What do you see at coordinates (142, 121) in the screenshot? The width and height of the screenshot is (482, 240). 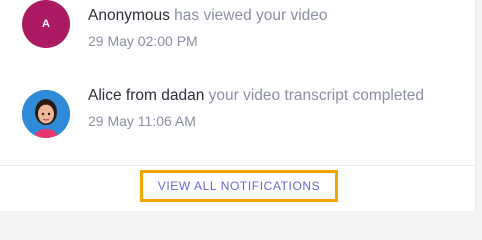 I see `notification-time: 29 May 11:06 AM` at bounding box center [142, 121].